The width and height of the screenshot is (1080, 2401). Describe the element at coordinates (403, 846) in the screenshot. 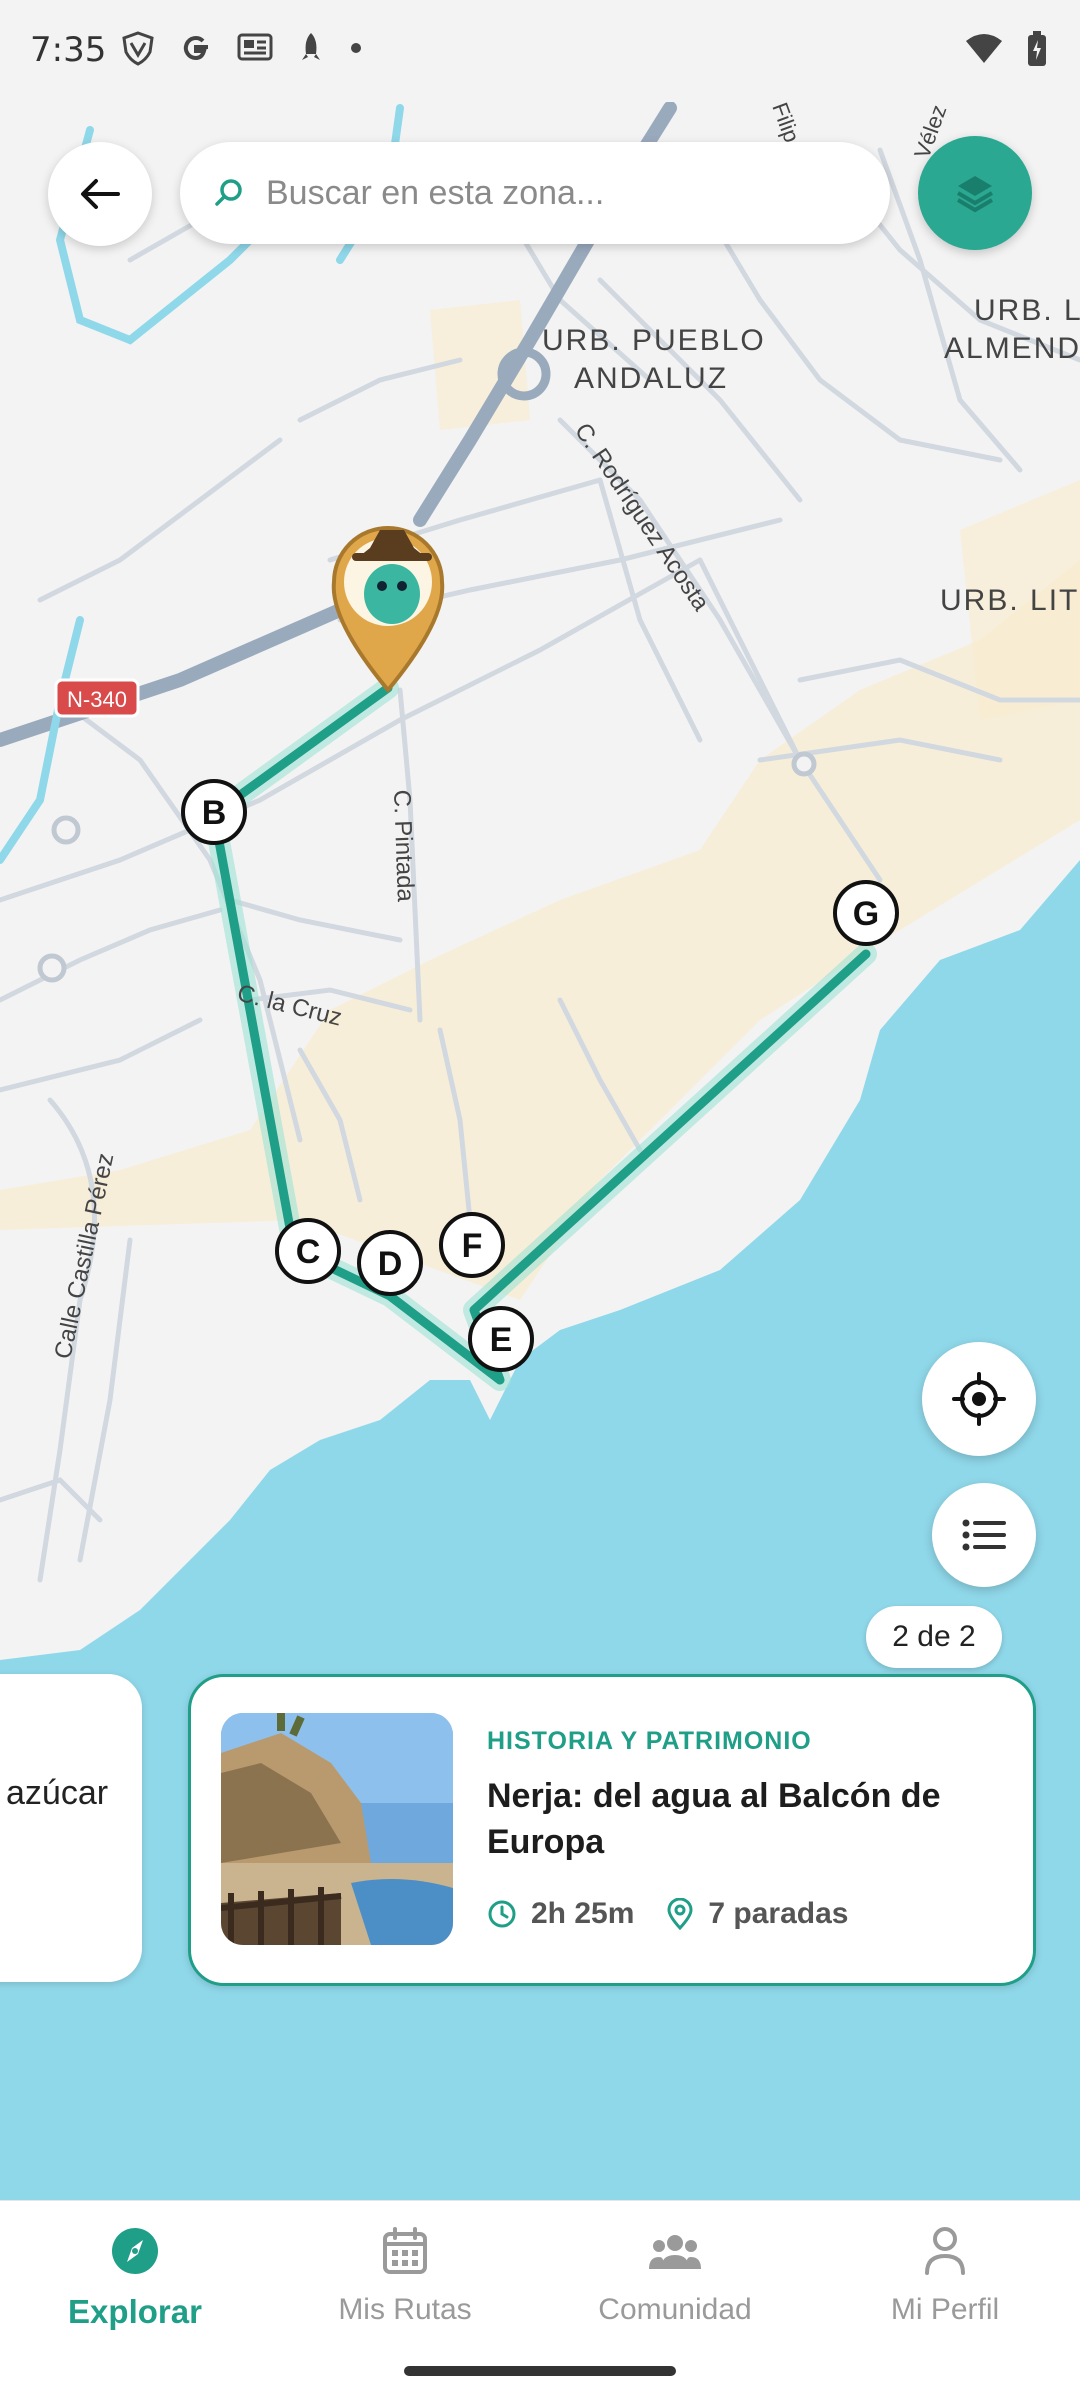

I see `street-label-pintada: C. Pintada` at that location.